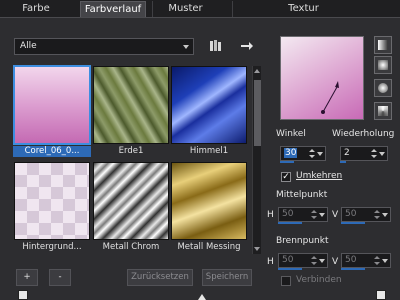 The image size is (400, 300). I want to click on repeat-value: 2, so click(347, 153).